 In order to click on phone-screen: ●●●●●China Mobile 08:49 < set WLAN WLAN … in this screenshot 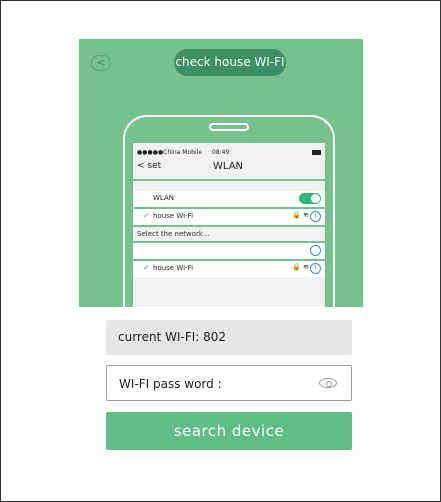, I will do `click(229, 225)`.